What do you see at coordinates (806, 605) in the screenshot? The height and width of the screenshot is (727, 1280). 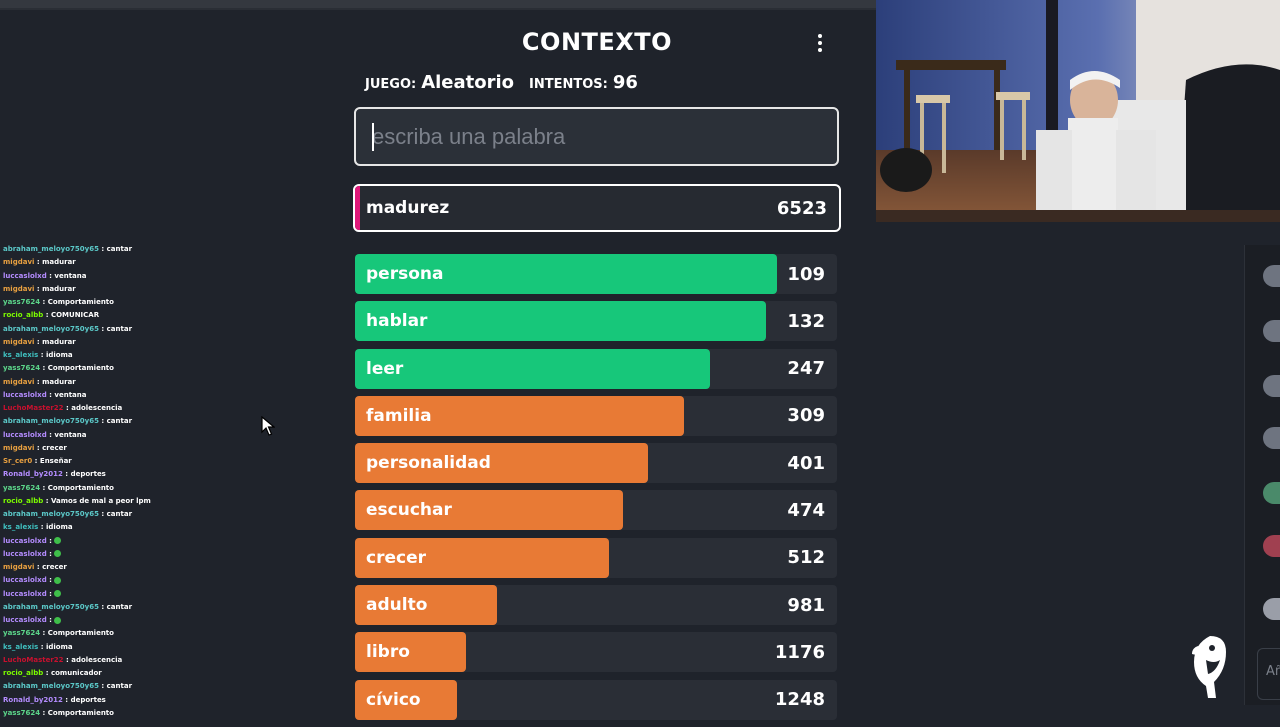 I see `guess-rank: 981` at bounding box center [806, 605].